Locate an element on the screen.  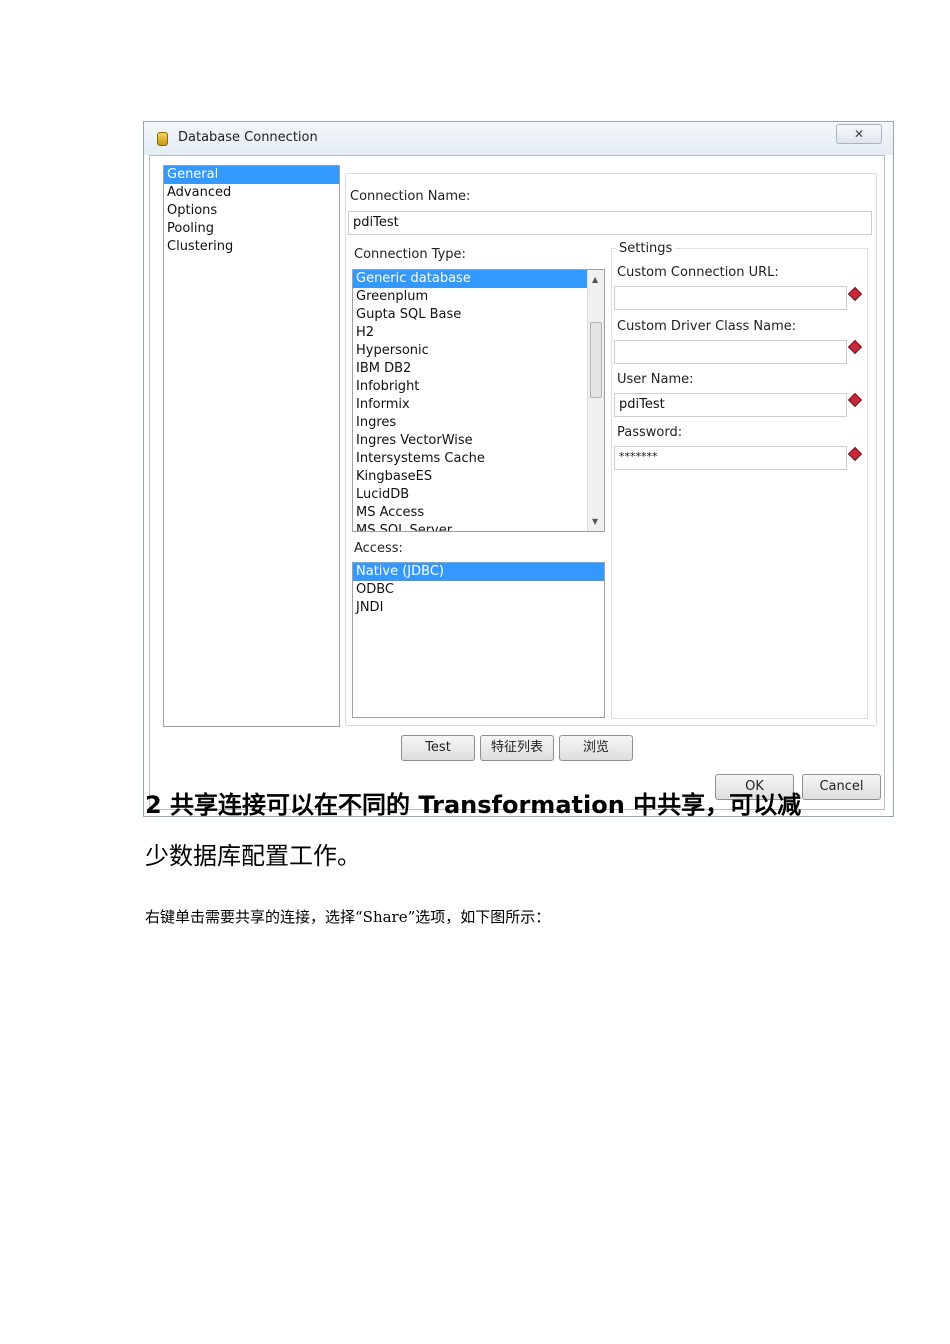
section-heading-line1: 2 共享连接可以在不同的 Transformation 中共享，可以减 is located at coordinates (473, 805).